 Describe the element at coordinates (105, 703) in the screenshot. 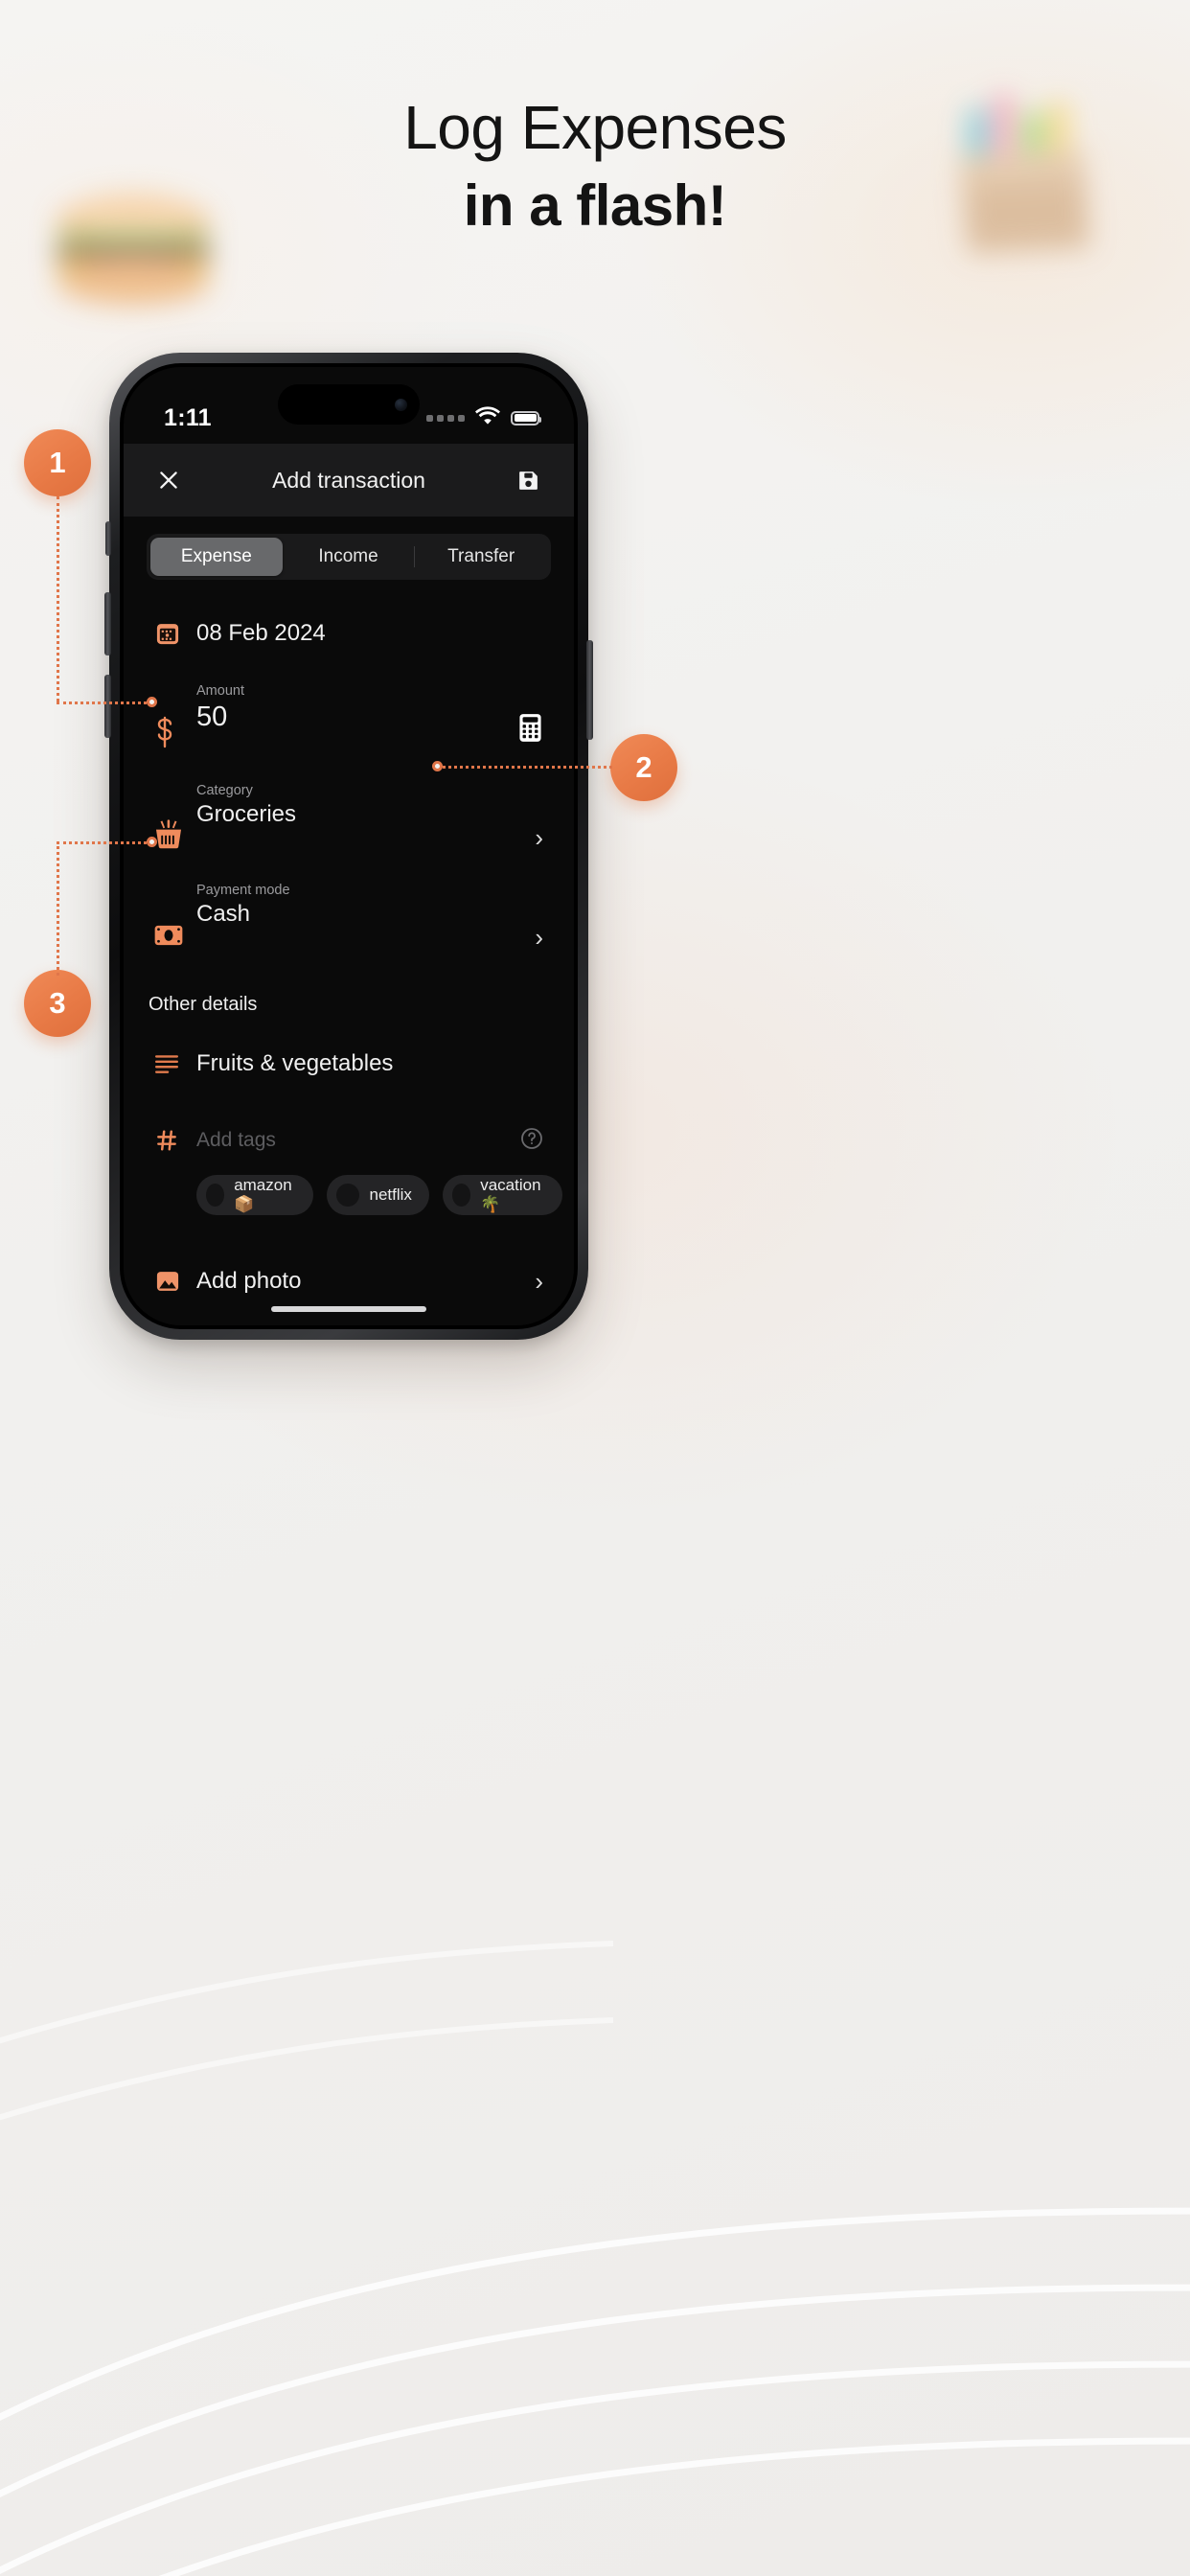

I see `callout-1-line-horizontal` at that location.